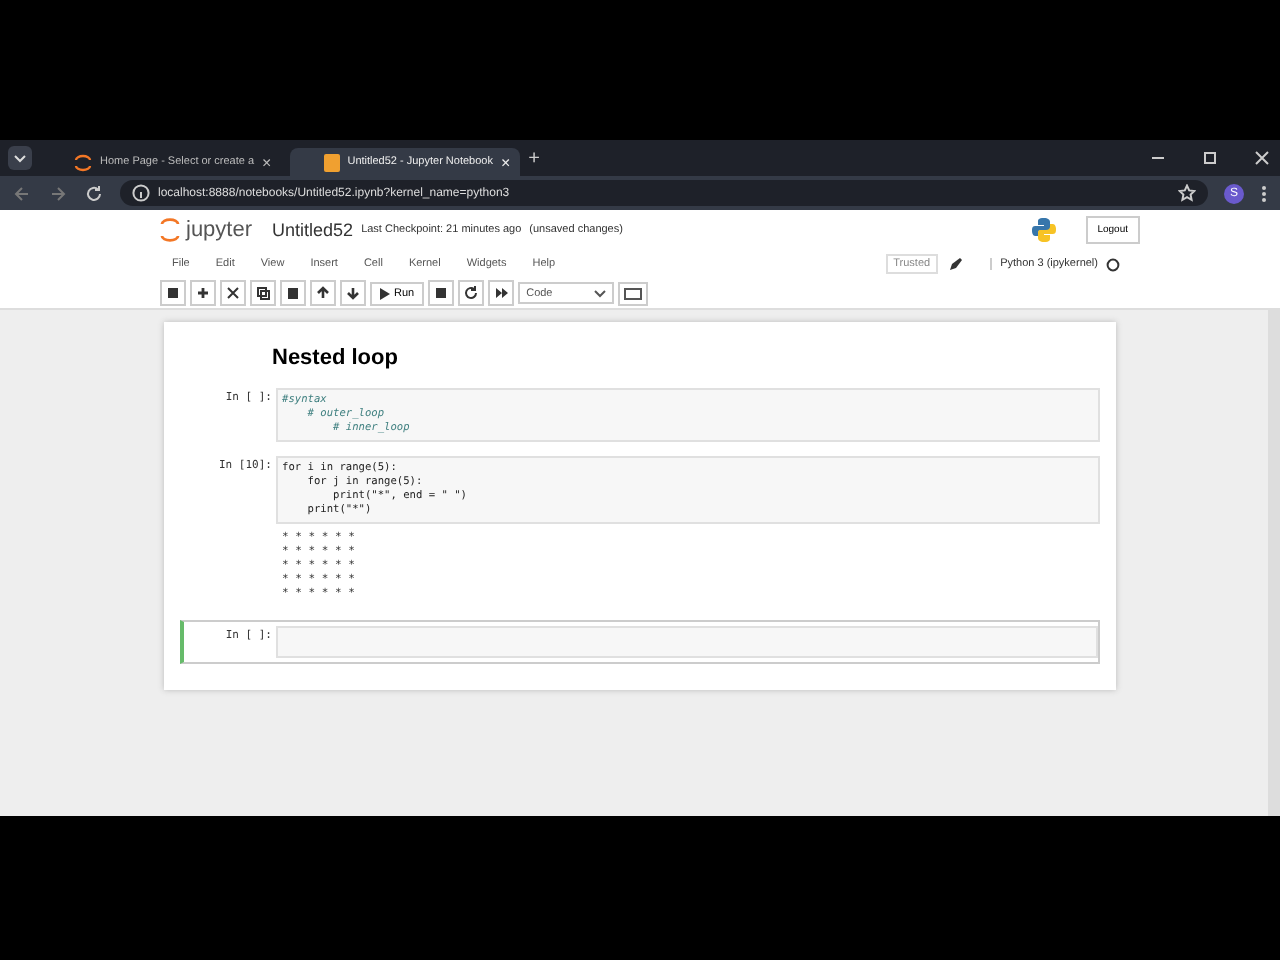  What do you see at coordinates (233, 293) in the screenshot?
I see `scissors-icon` at bounding box center [233, 293].